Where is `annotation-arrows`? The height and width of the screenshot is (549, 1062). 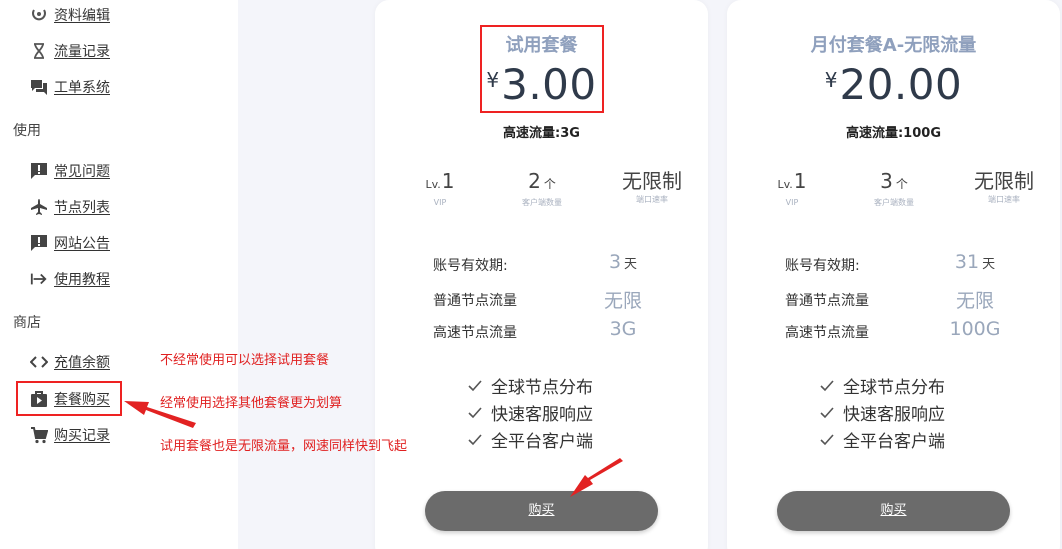
annotation-arrows is located at coordinates (373, 449).